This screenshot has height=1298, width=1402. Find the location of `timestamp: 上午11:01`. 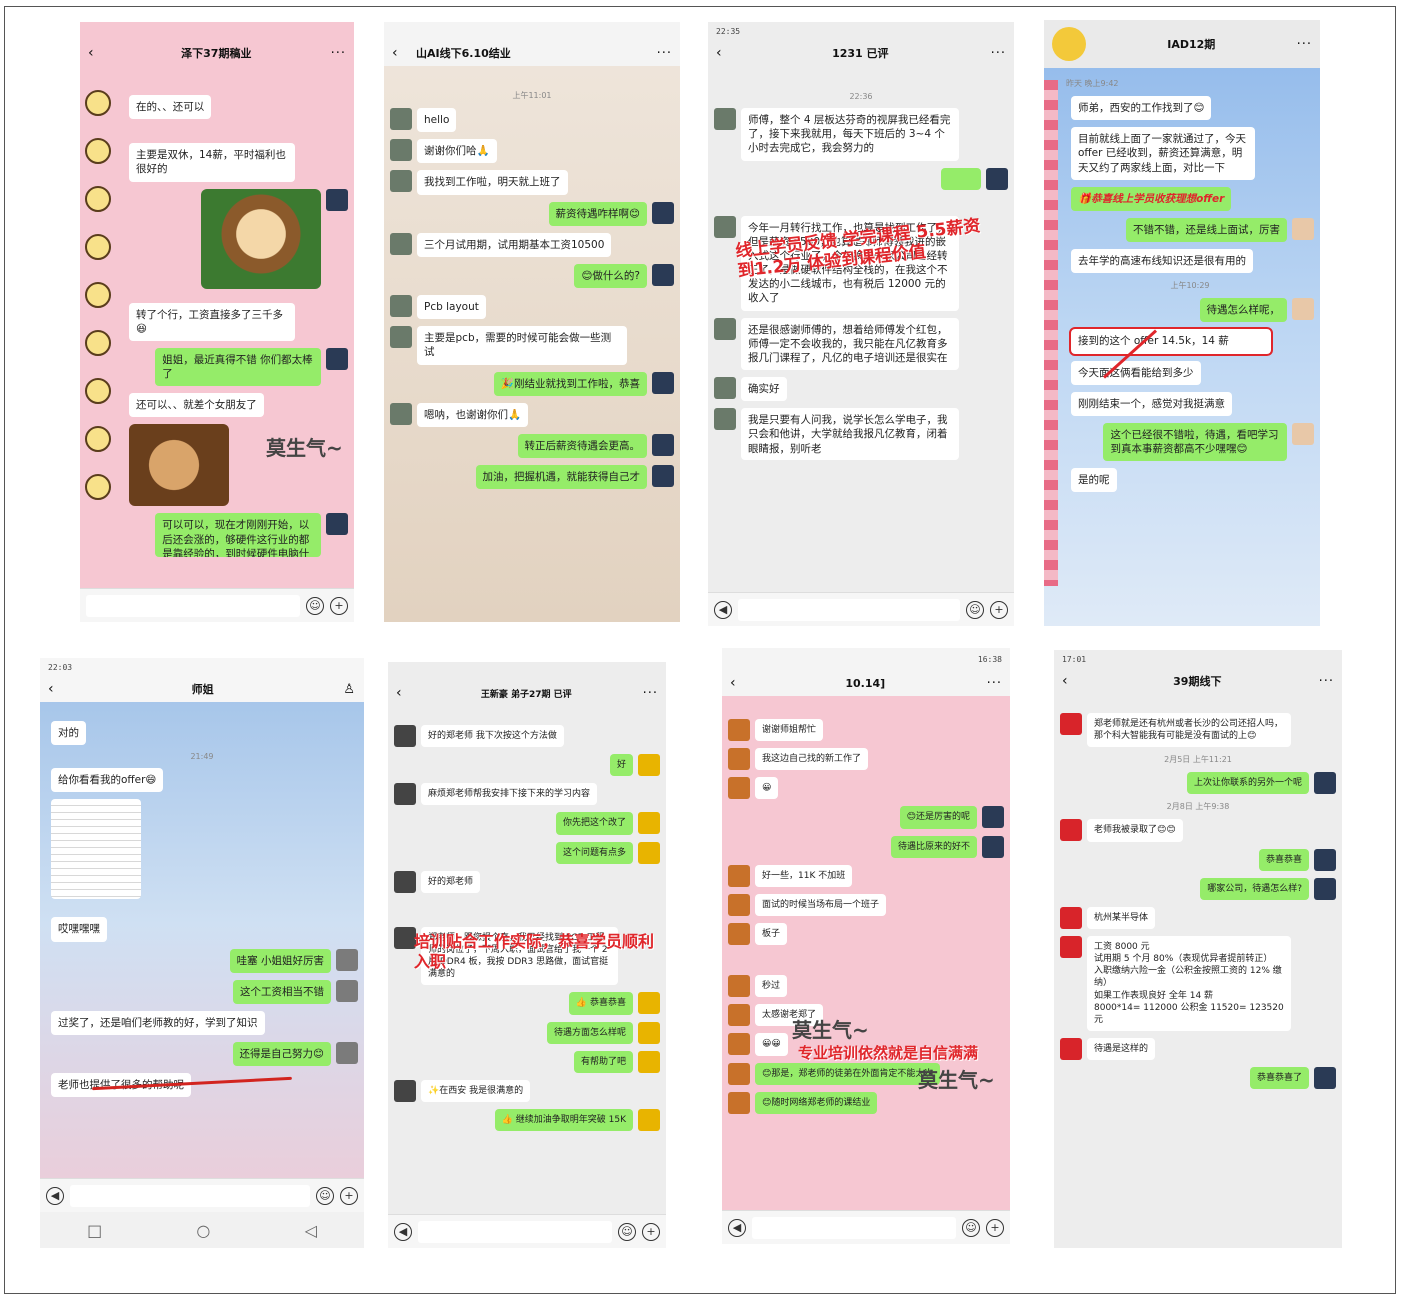

timestamp: 上午11:01 is located at coordinates (532, 95).